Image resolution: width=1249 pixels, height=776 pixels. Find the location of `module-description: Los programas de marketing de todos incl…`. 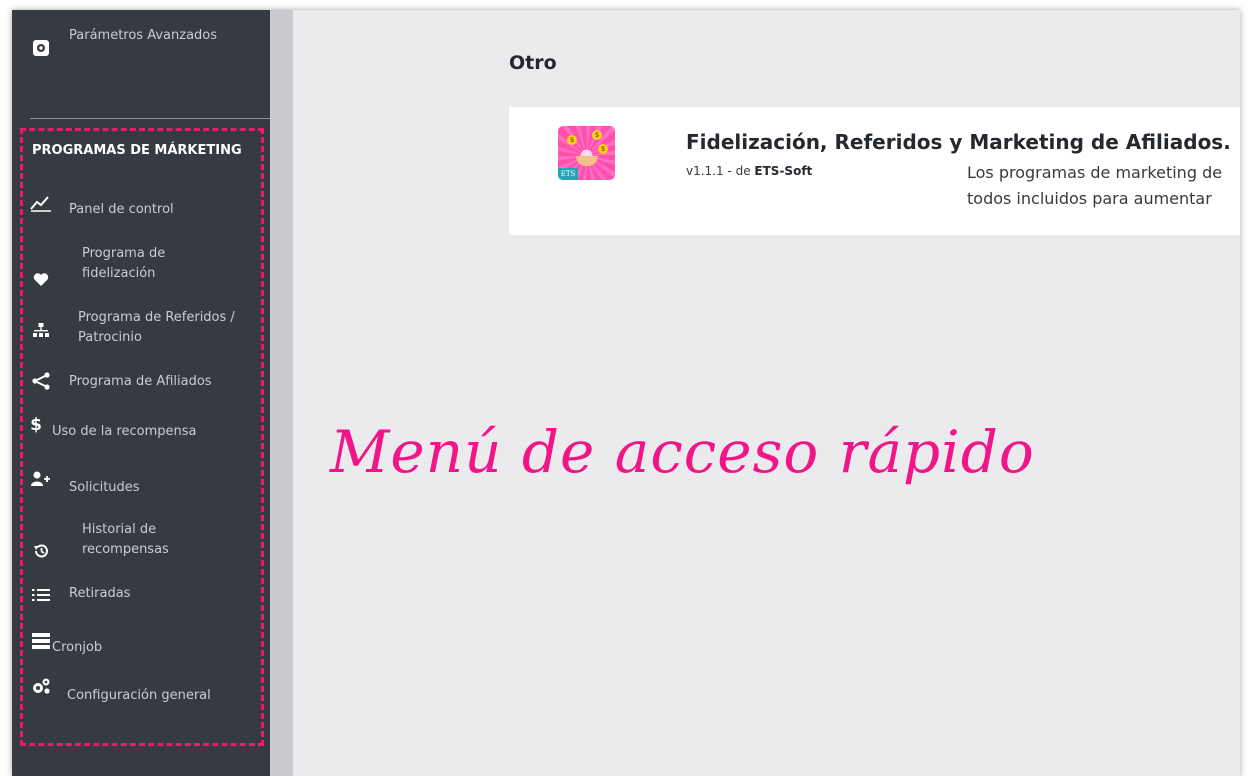

module-description: Los programas de marketing de todos incl… is located at coordinates (1103, 186).